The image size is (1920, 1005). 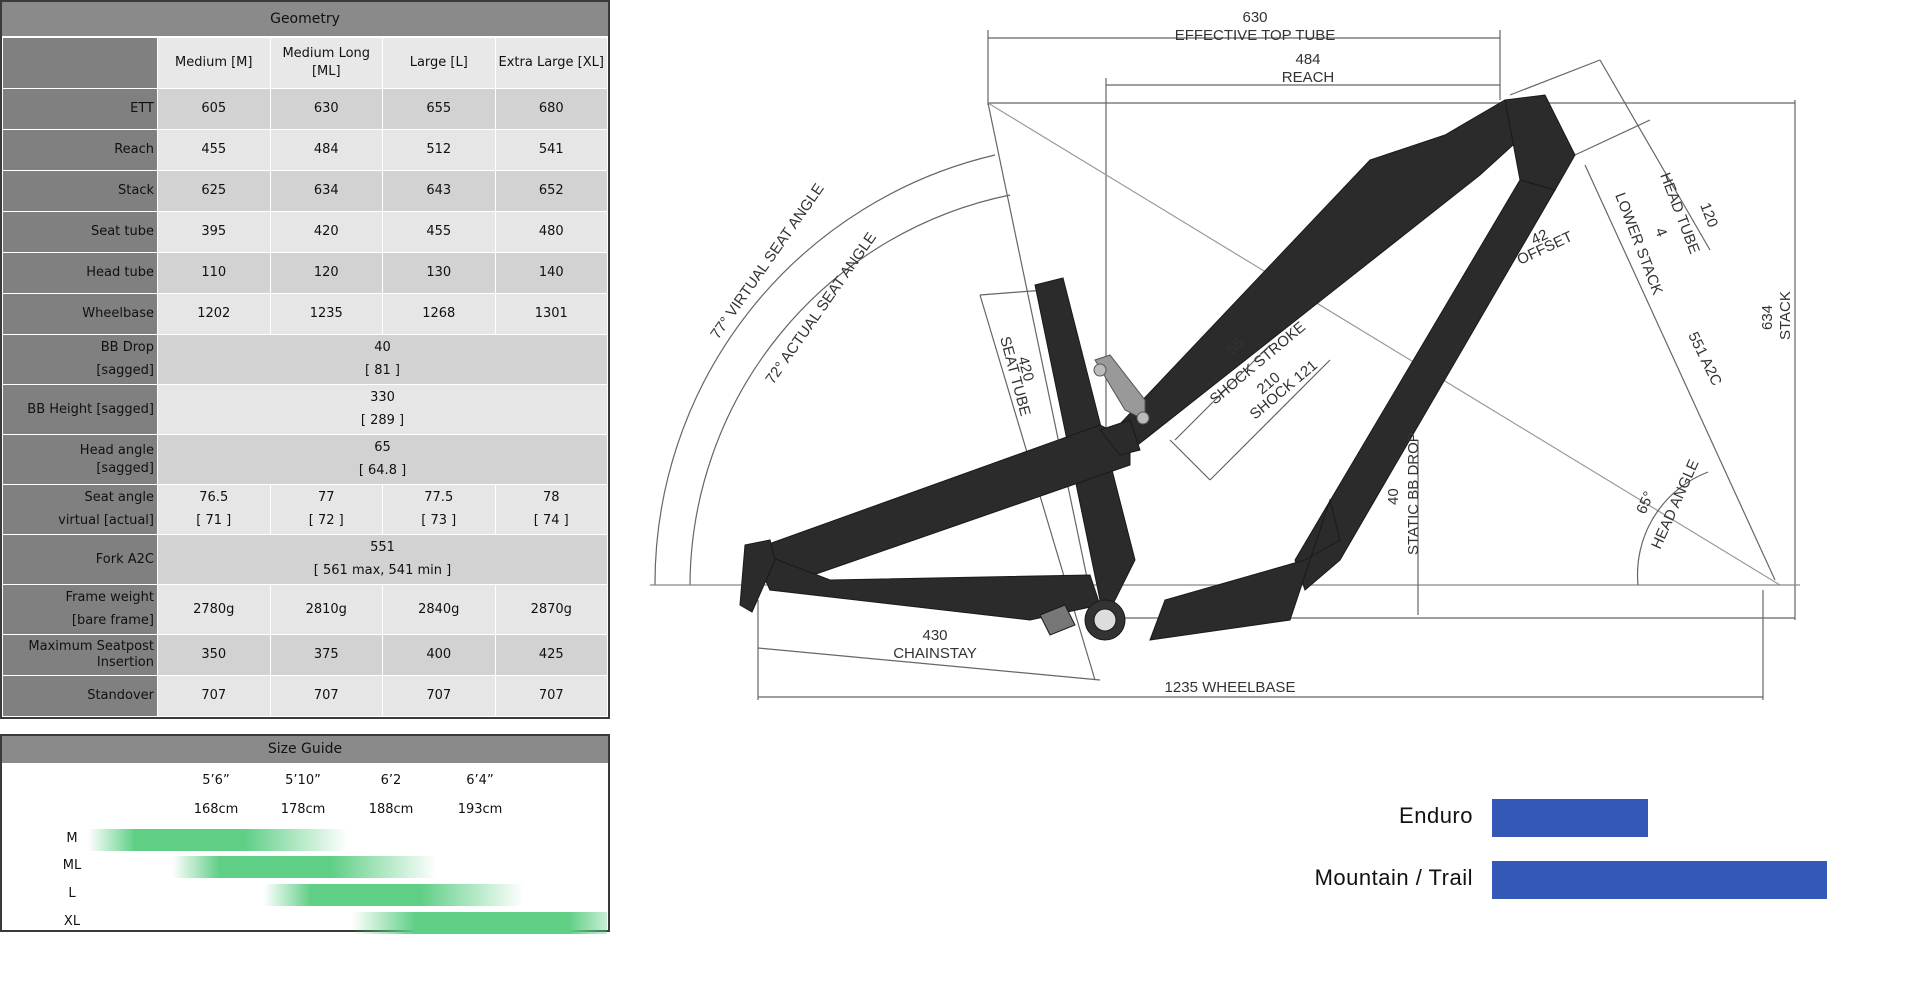 I want to click on cell: 77 [ 72 ], so click(x=326, y=509).